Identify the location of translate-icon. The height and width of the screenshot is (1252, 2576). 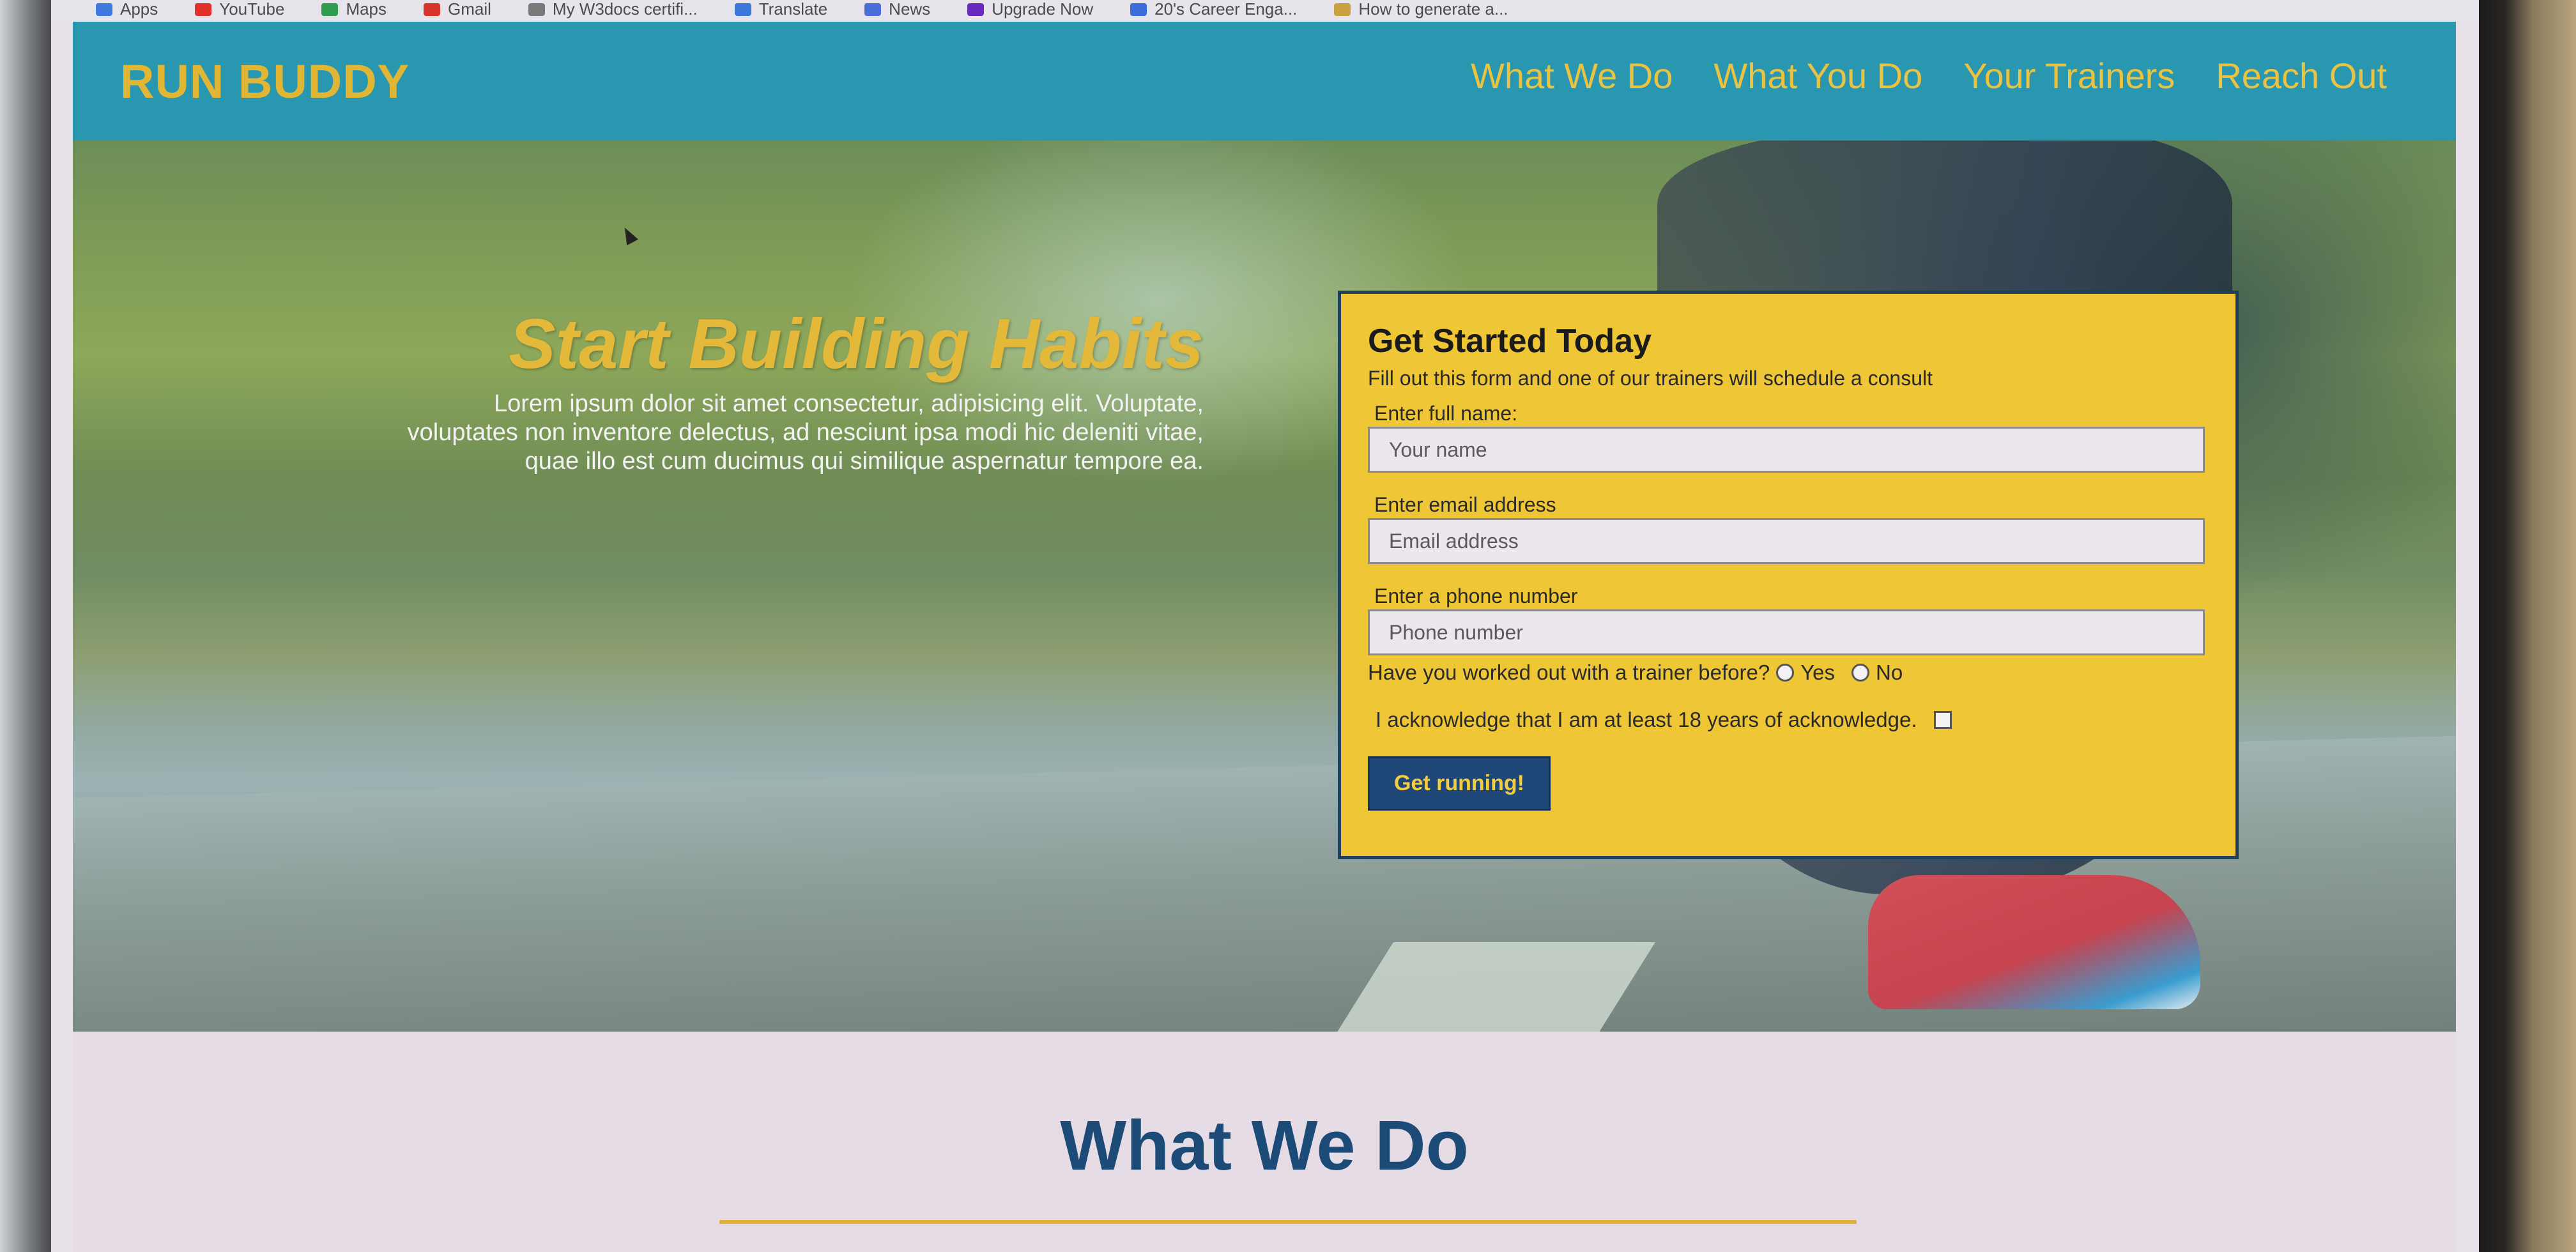
(742, 9).